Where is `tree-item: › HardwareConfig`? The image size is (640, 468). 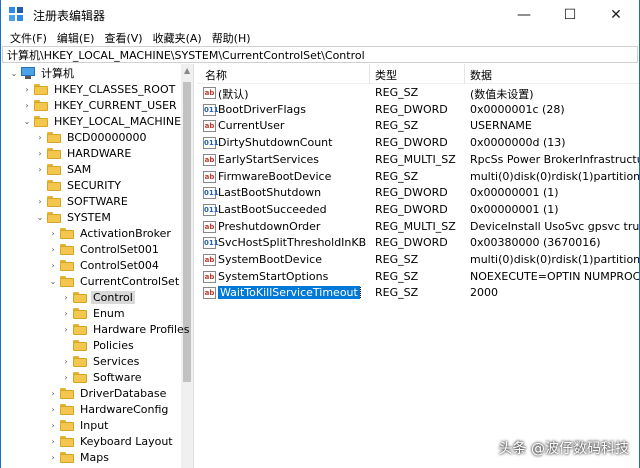 tree-item: › HardwareConfig is located at coordinates (109, 409).